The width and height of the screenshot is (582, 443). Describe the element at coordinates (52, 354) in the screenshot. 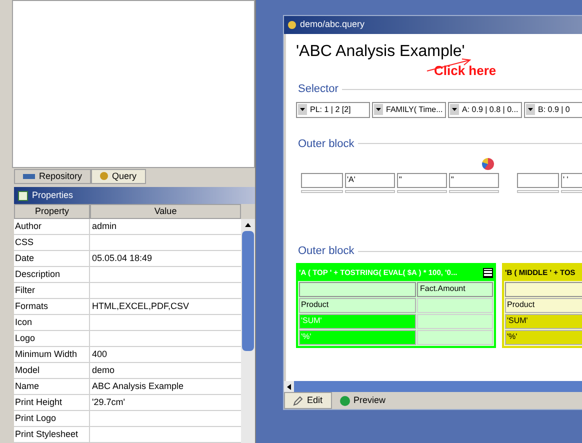

I see `property-cell: Minimum Width` at that location.